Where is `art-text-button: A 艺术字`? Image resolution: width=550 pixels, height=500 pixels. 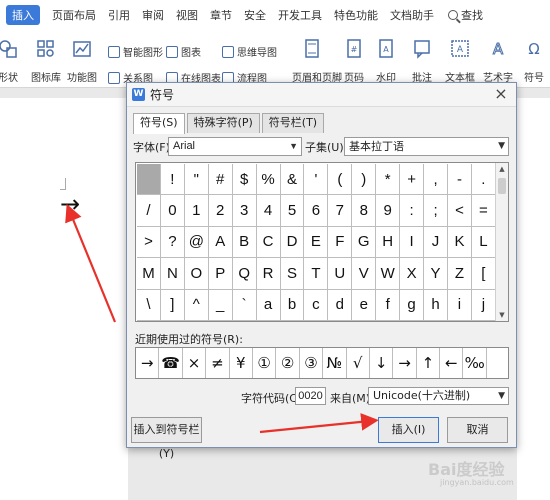
art-text-button: A 艺术字 is located at coordinates (498, 61).